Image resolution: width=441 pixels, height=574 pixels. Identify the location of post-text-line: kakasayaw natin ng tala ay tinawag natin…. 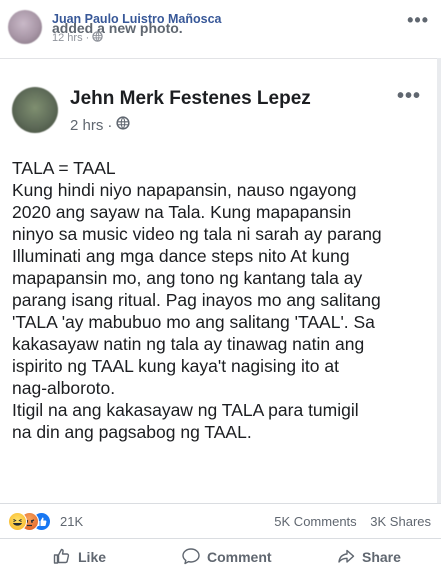
(188, 344).